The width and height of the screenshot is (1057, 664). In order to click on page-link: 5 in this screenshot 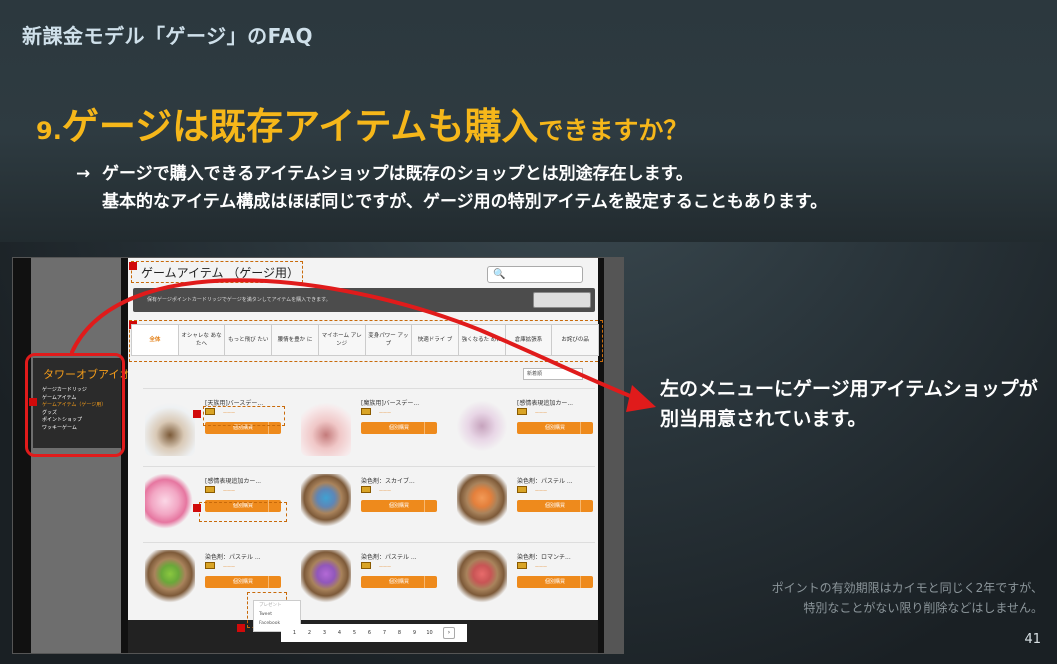, I will do `click(354, 633)`.